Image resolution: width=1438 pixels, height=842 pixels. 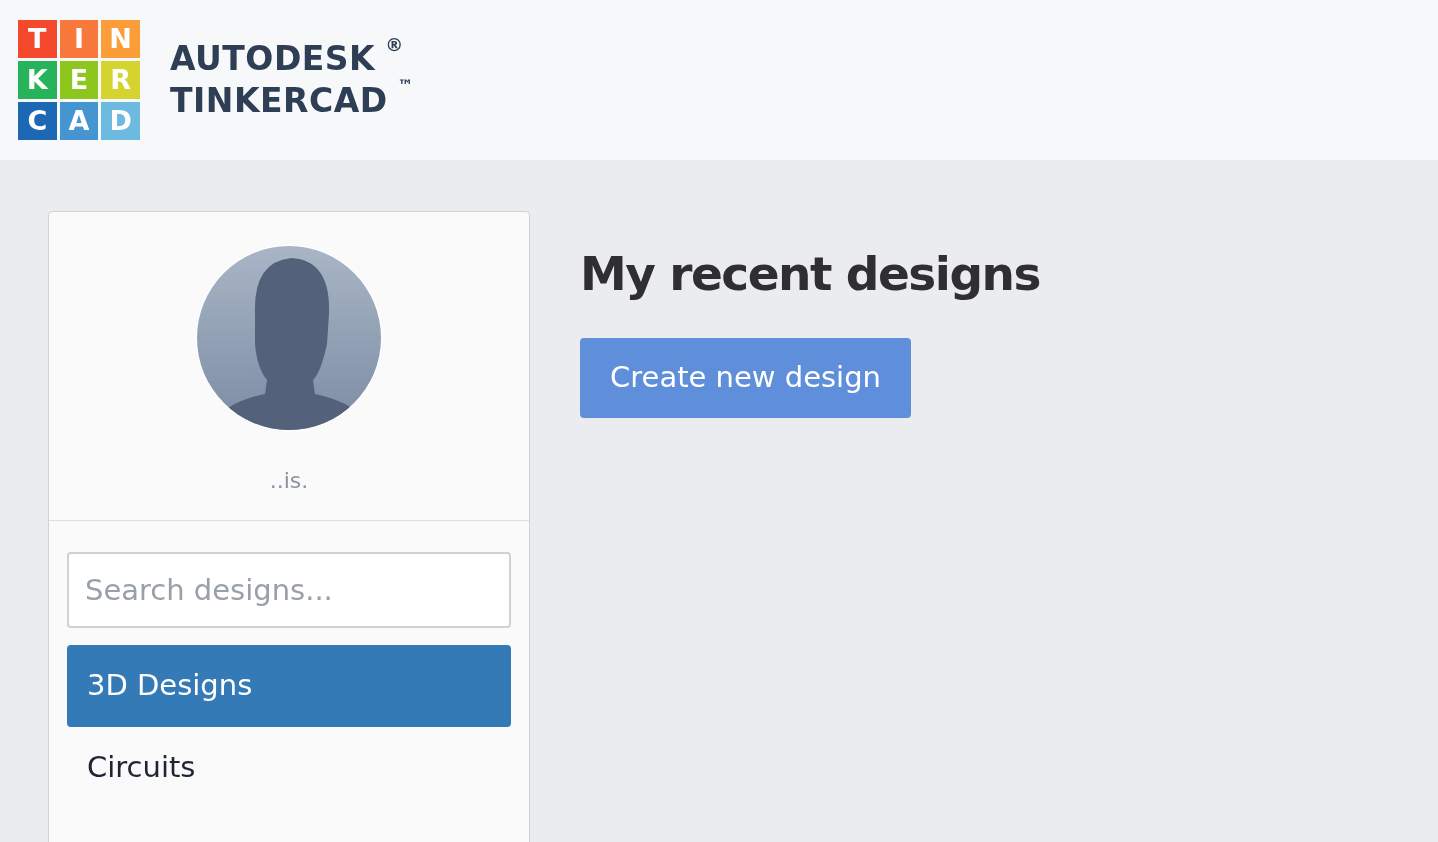 I want to click on trademark: ™, so click(x=406, y=86).